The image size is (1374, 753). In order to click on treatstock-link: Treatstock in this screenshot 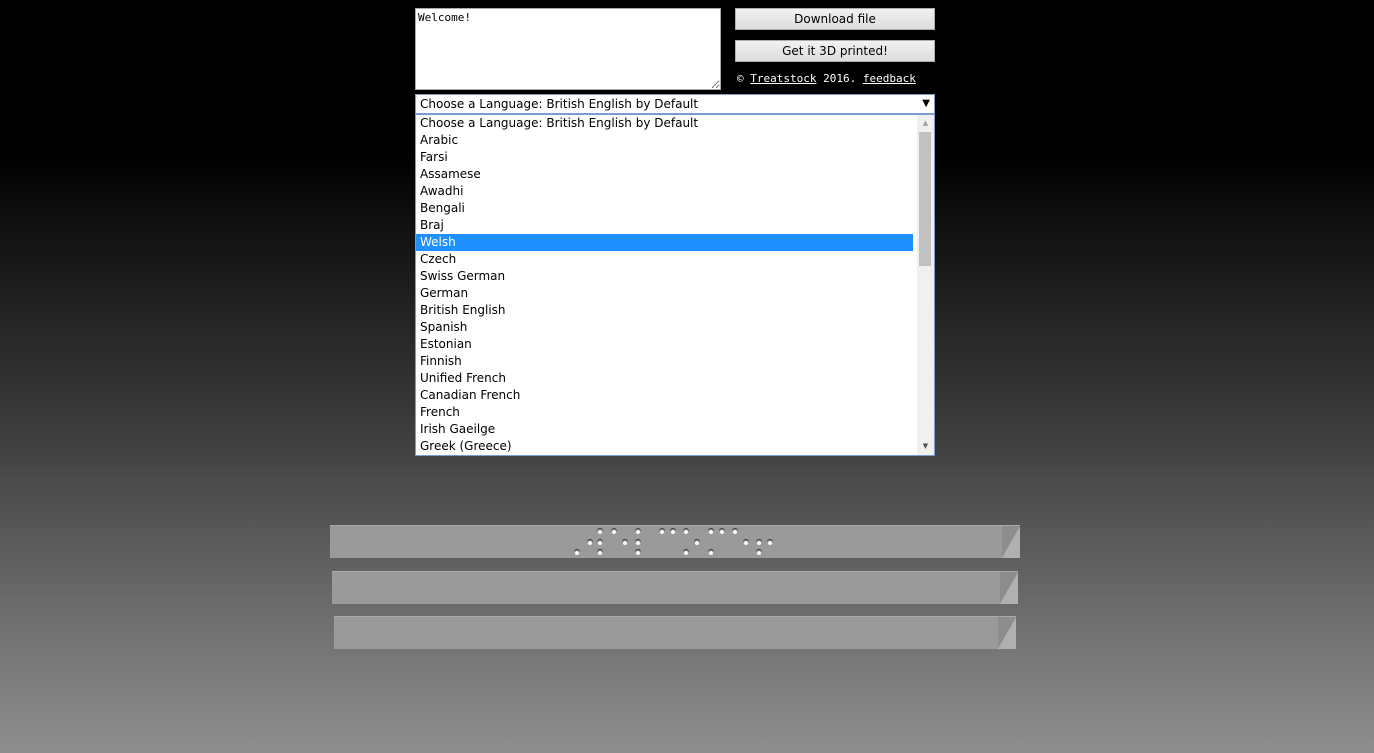, I will do `click(783, 78)`.